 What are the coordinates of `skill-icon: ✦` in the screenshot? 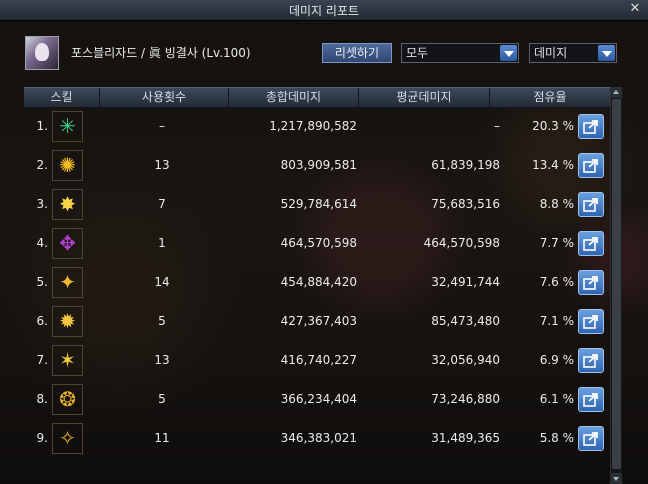 It's located at (67, 282).